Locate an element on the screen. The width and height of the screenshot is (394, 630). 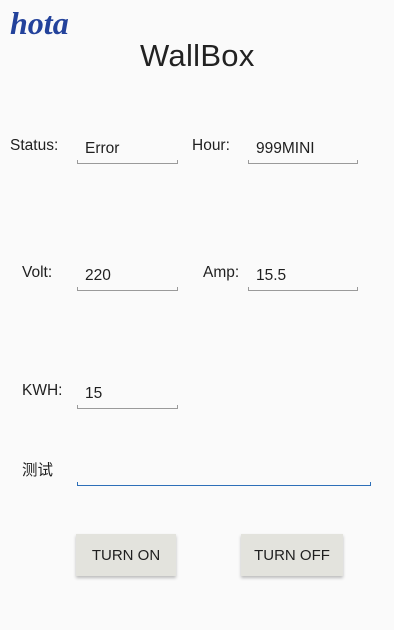
volt-field: 220 is located at coordinates (127, 279).